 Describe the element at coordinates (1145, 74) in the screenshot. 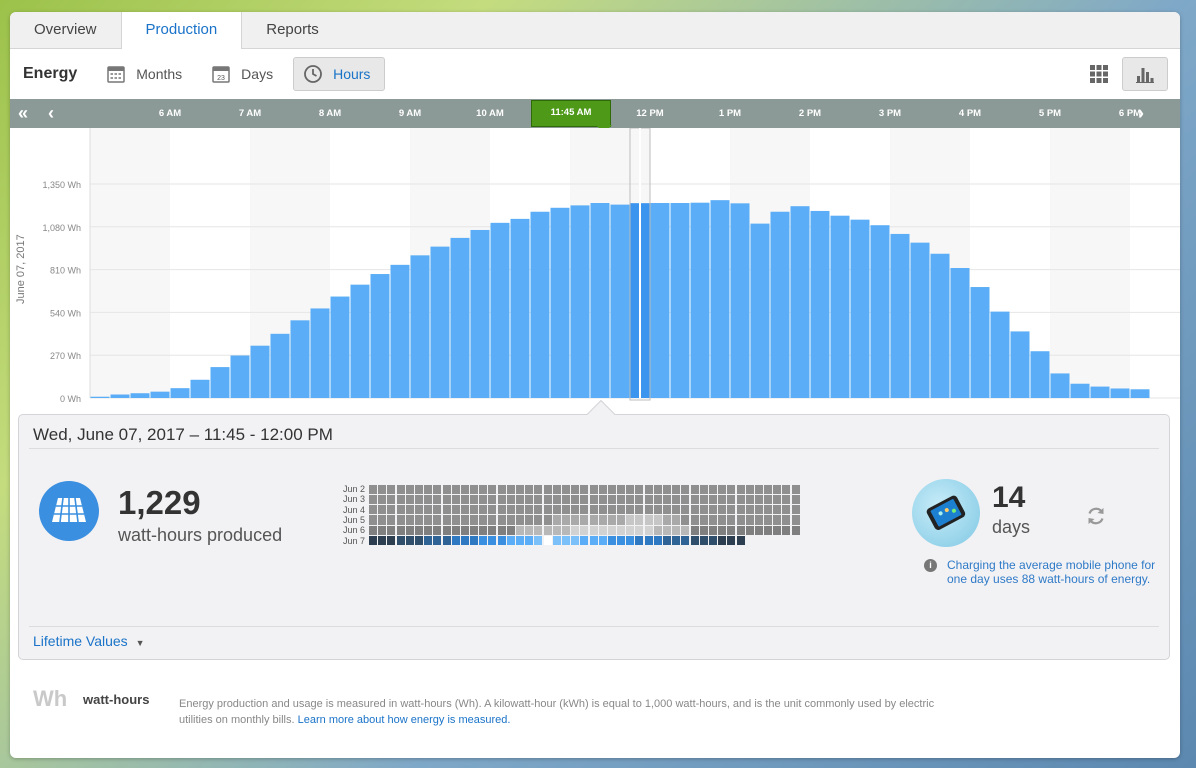

I see `chart-view-button` at that location.